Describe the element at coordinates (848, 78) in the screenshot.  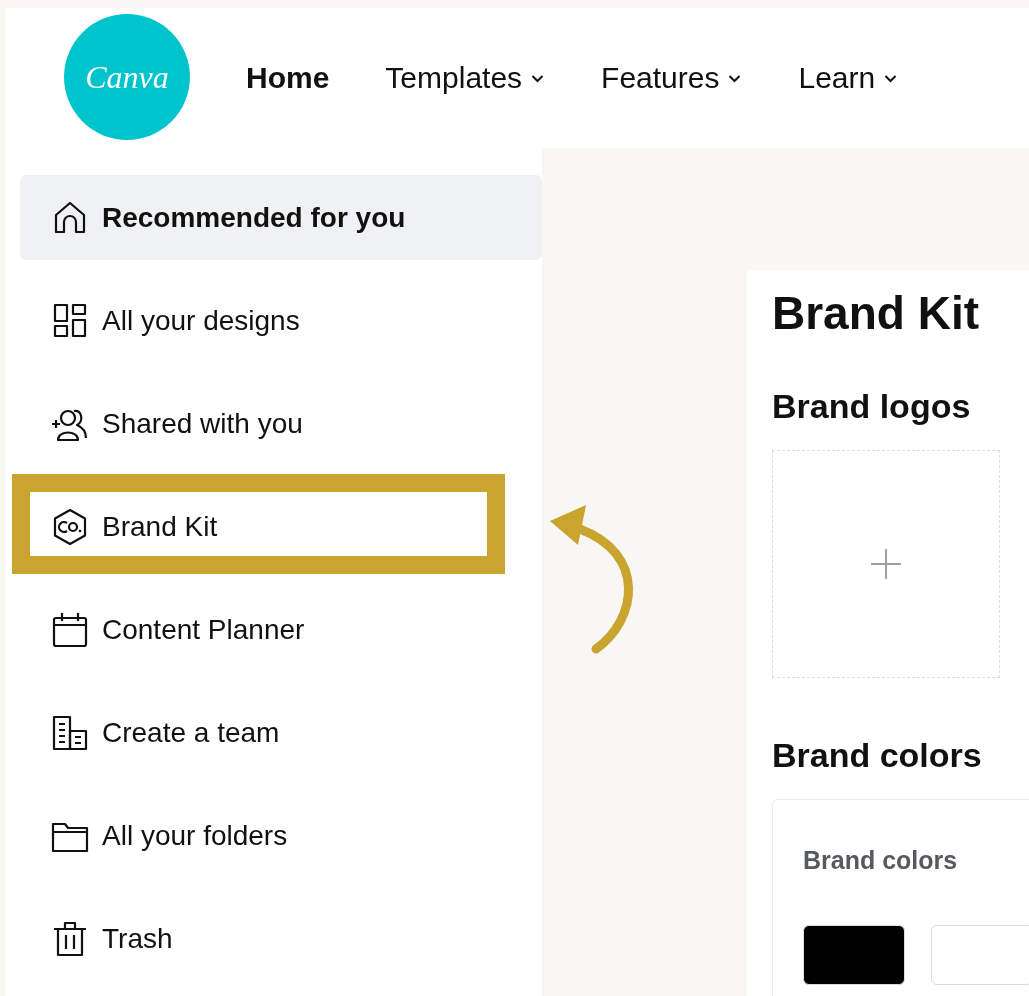
I see `nav-link: Learn` at that location.